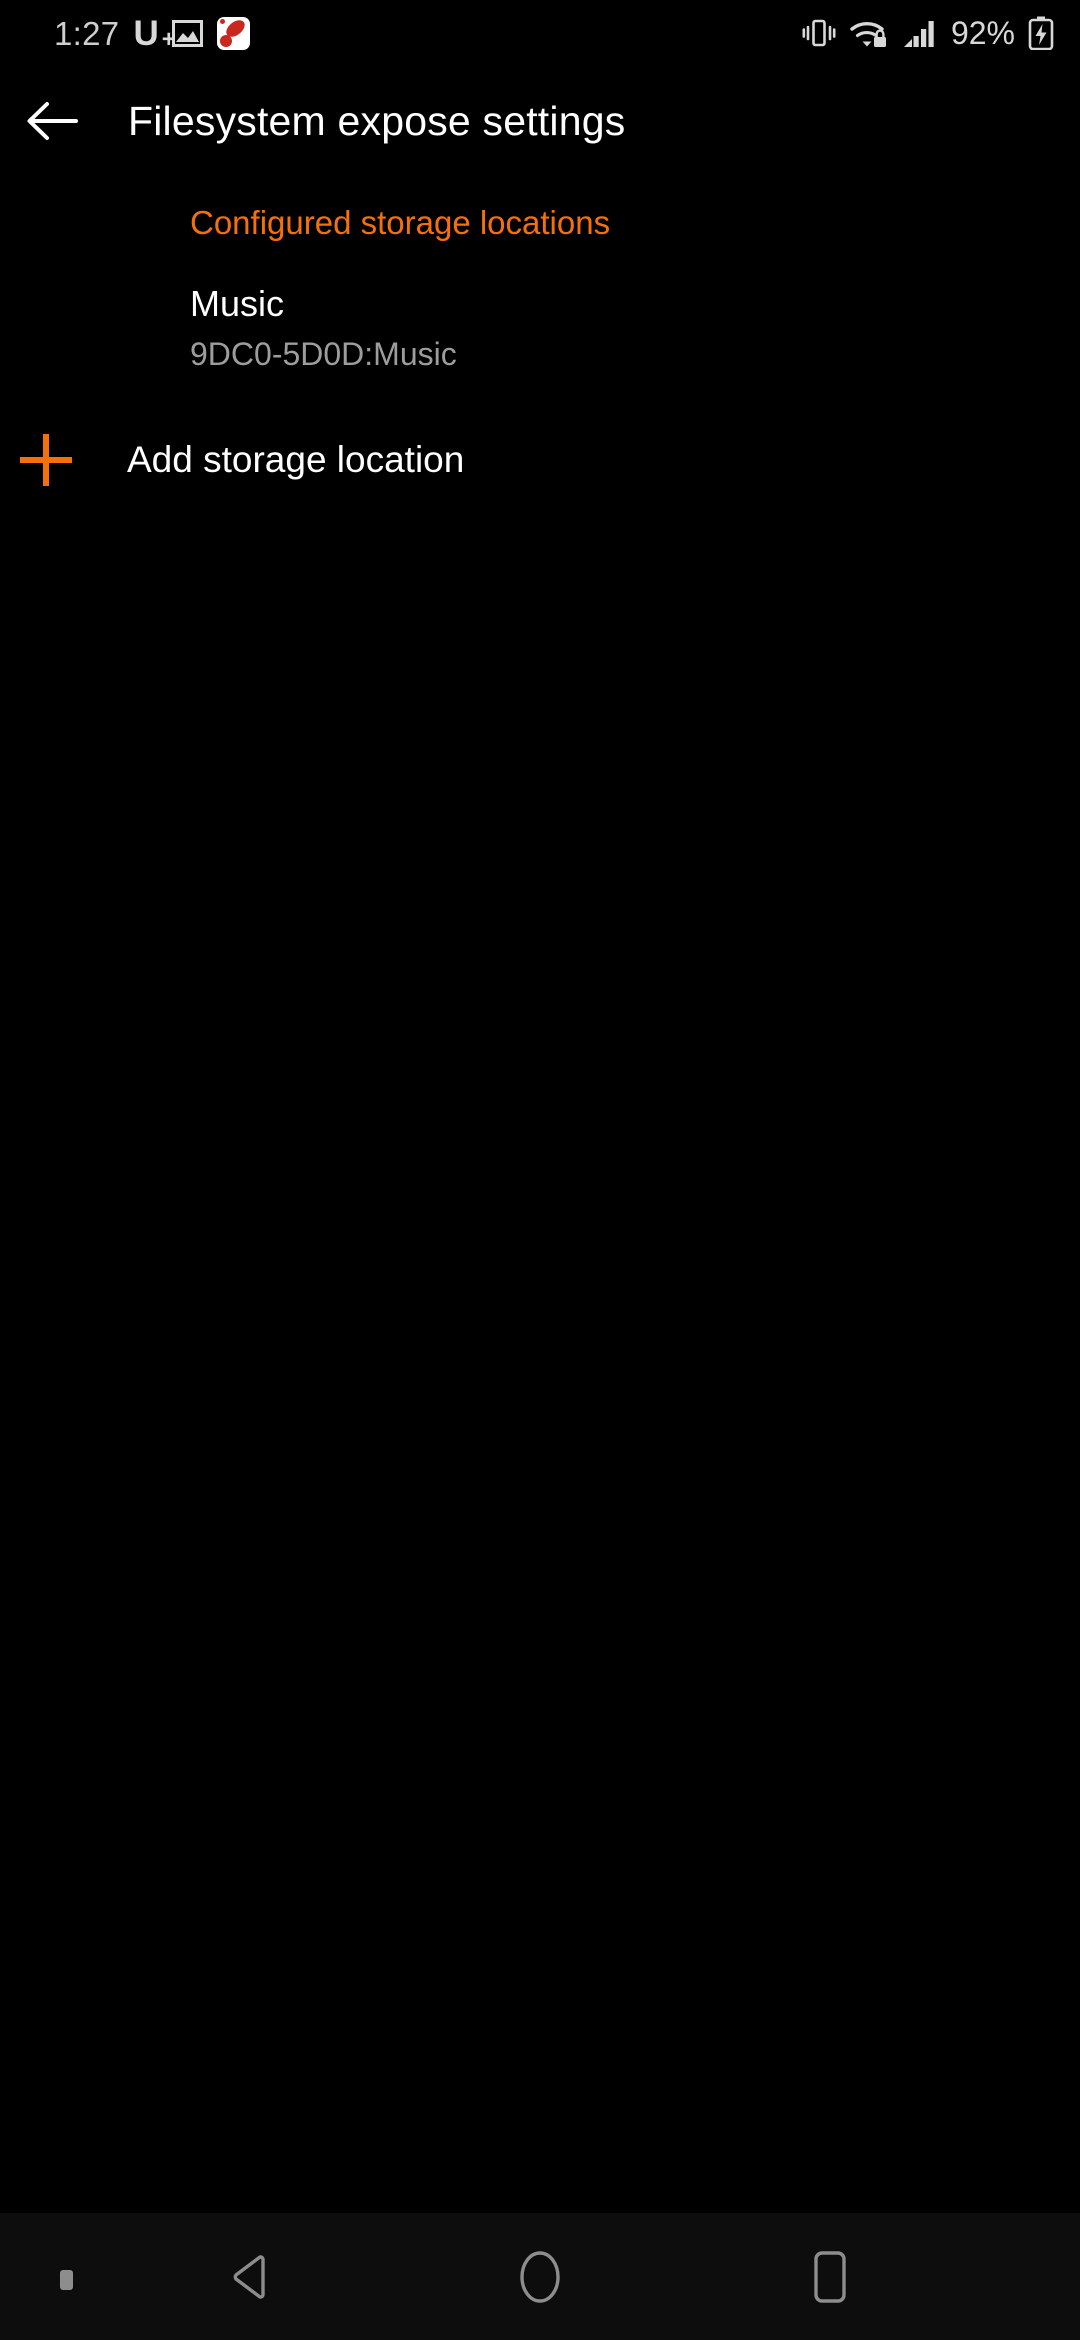  I want to click on signal-bars-icon, so click(920, 33).